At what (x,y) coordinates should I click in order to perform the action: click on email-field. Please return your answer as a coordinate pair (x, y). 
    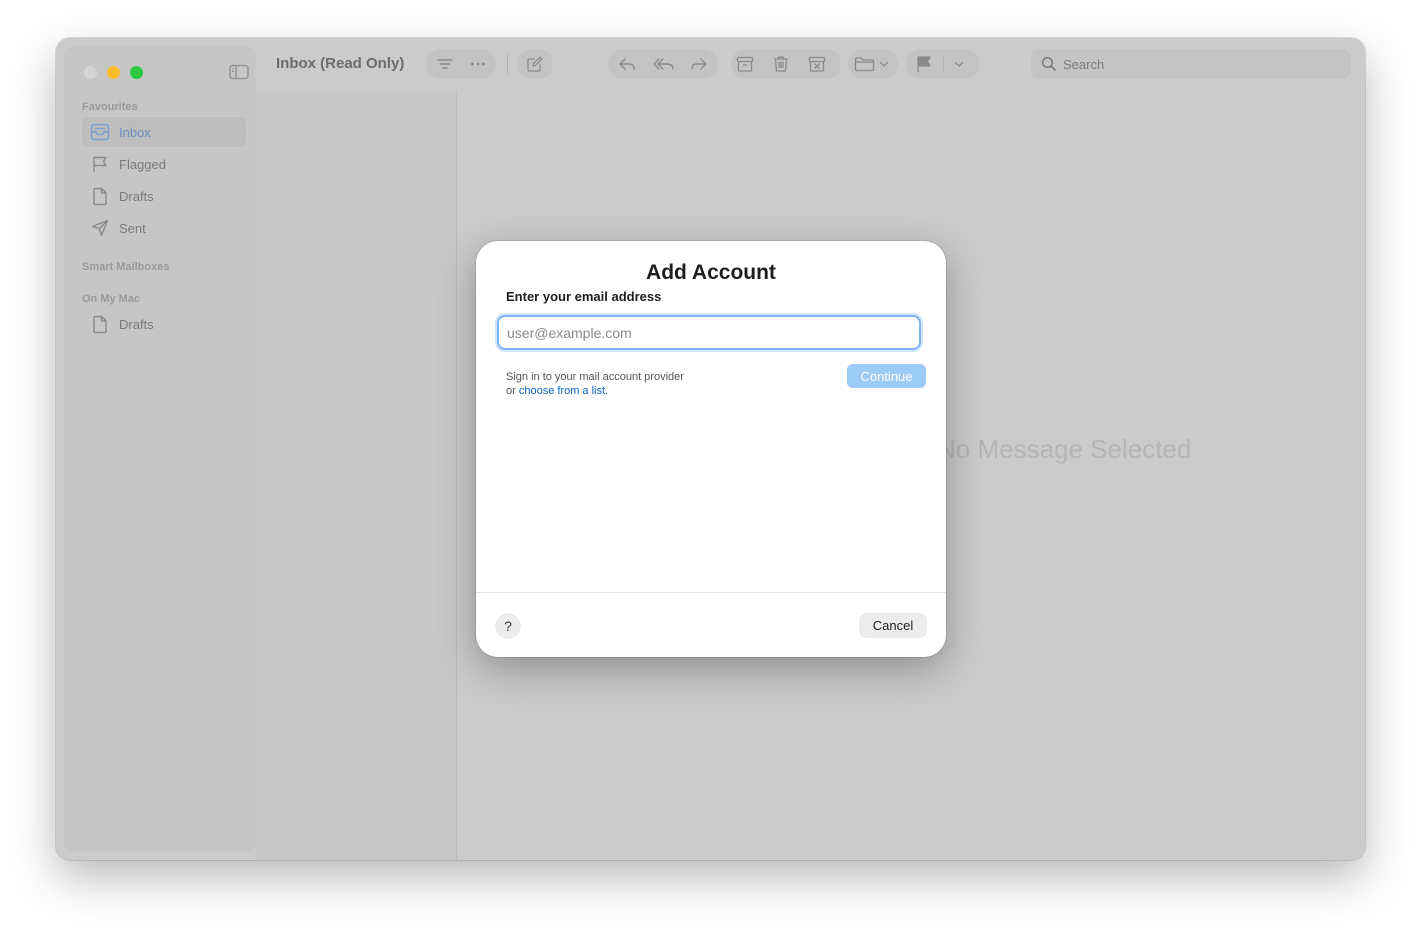
    Looking at the image, I should click on (709, 332).